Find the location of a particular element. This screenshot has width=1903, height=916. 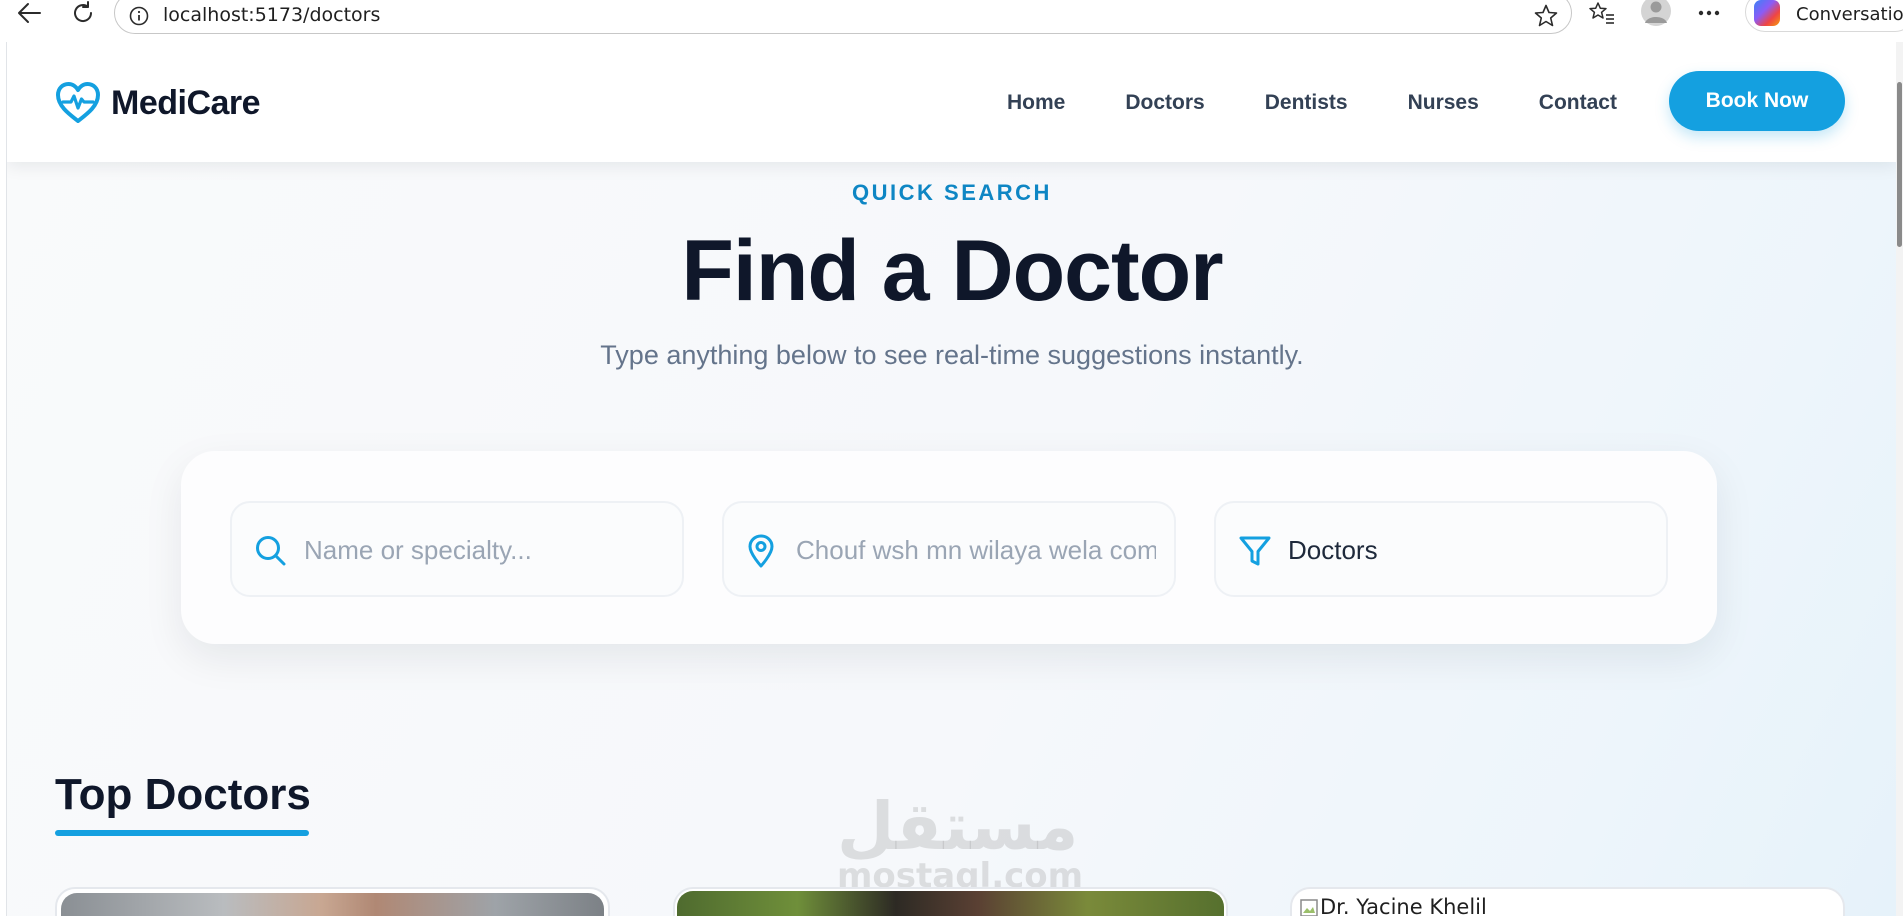

doctor-card: Dr. Yacine Khelil is located at coordinates (1567, 901).